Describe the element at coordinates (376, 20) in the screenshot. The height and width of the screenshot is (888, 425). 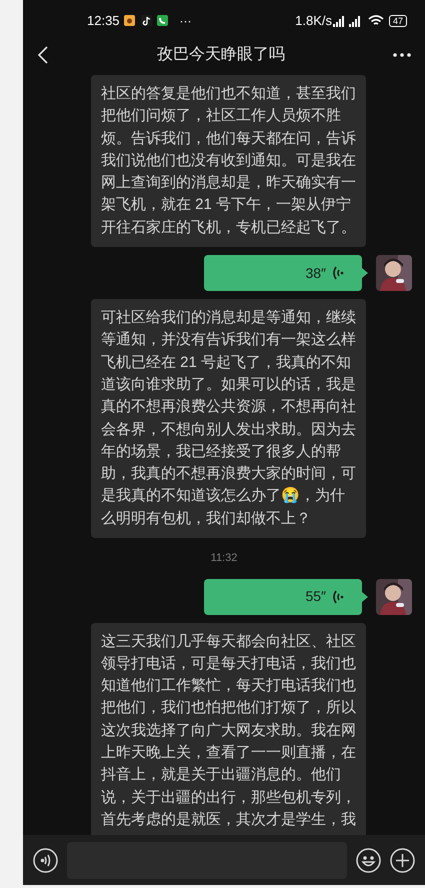
I see `wifi-icon` at that location.